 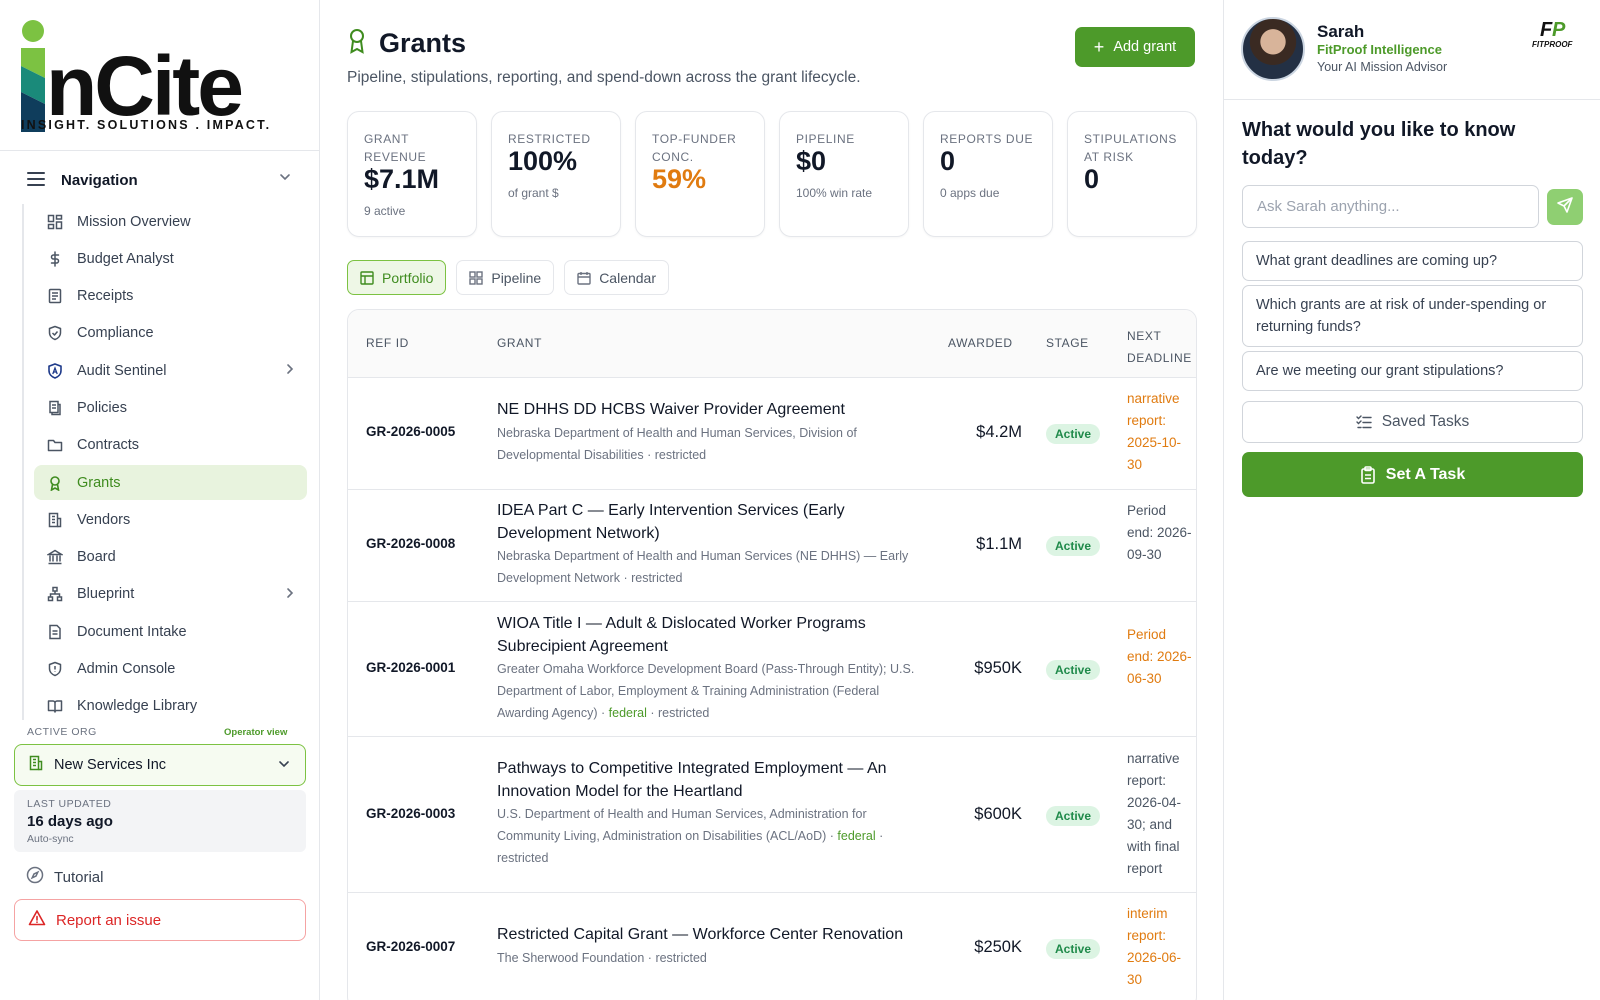 I want to click on kpi-value: 0, so click(x=1092, y=179).